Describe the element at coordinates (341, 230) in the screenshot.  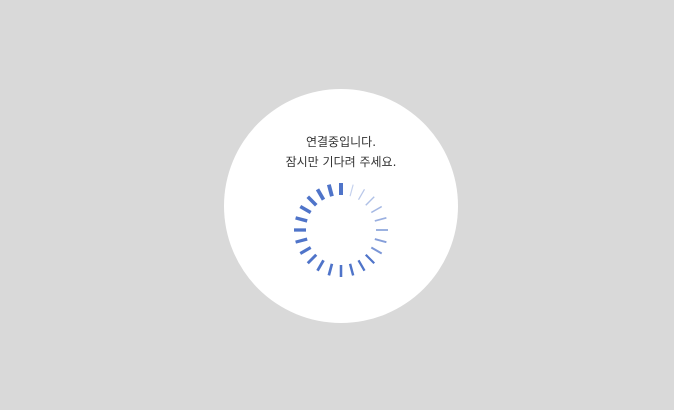
I see `loading-spinner-icon` at that location.